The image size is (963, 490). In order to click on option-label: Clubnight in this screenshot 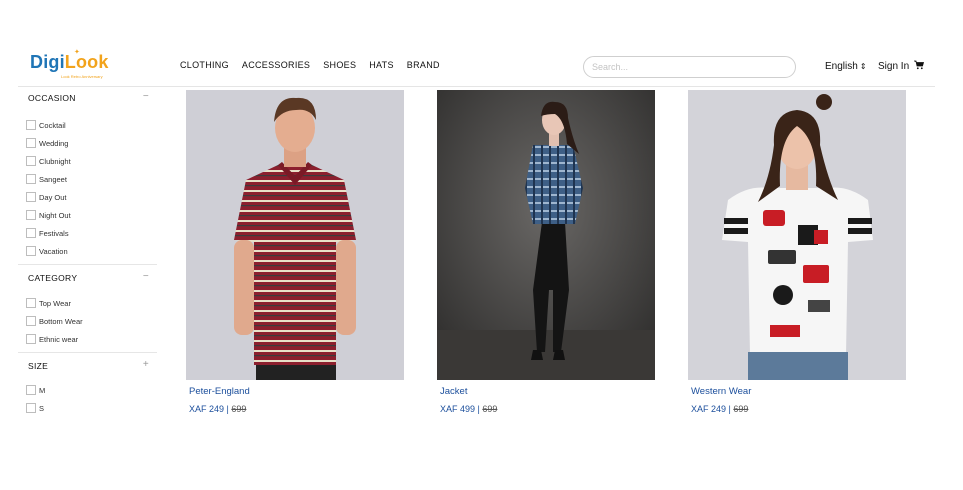, I will do `click(55, 161)`.